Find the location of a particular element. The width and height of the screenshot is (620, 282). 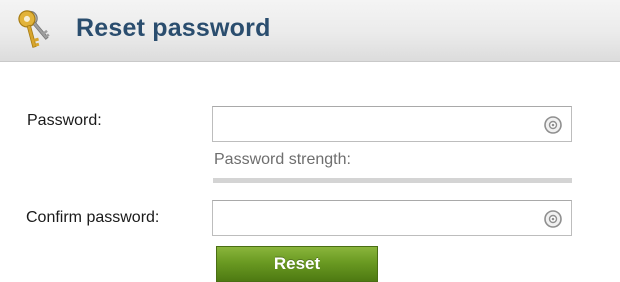

password-input is located at coordinates (392, 124).